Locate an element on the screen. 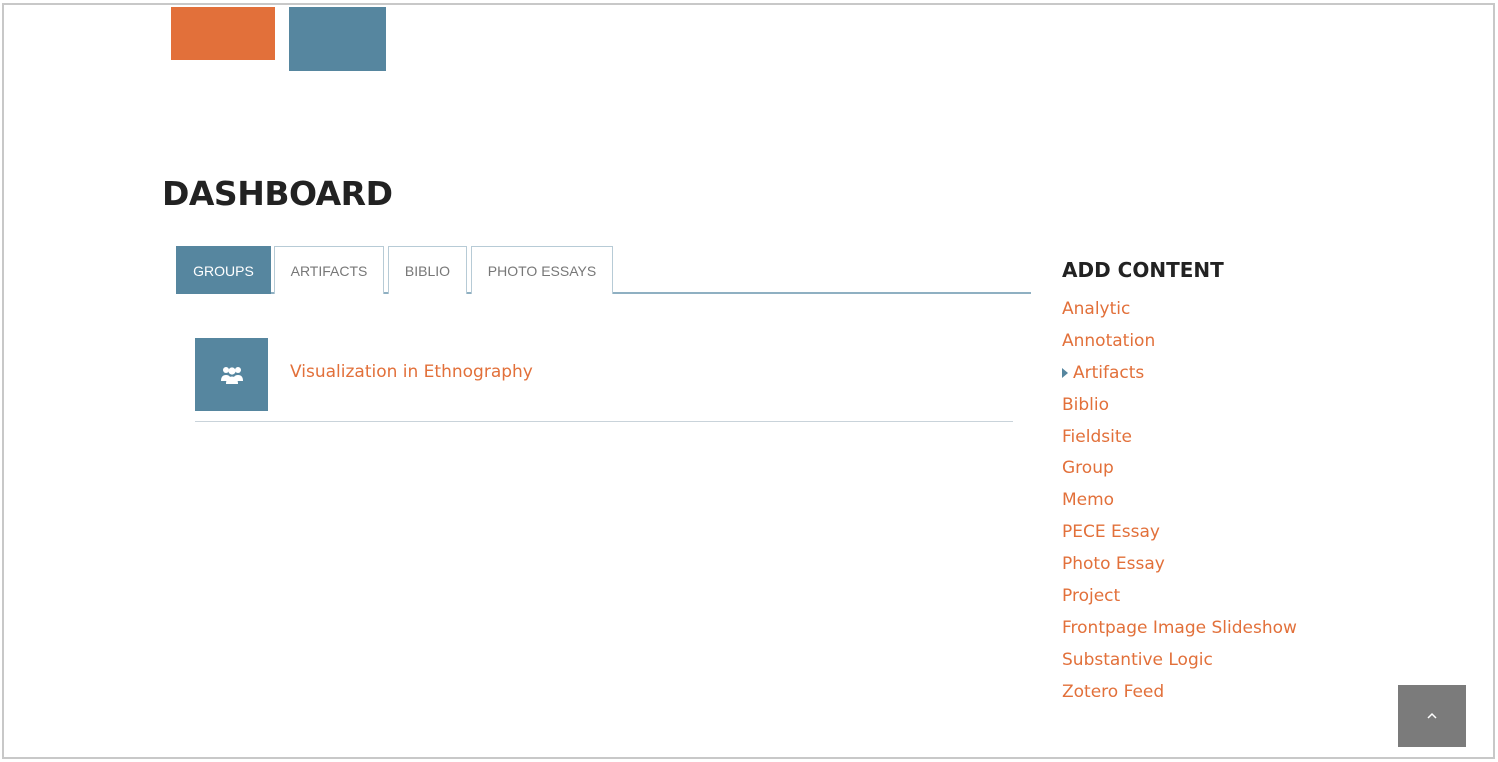 The width and height of the screenshot is (1498, 762). group-title-link: Visualization in Ethnography is located at coordinates (411, 372).